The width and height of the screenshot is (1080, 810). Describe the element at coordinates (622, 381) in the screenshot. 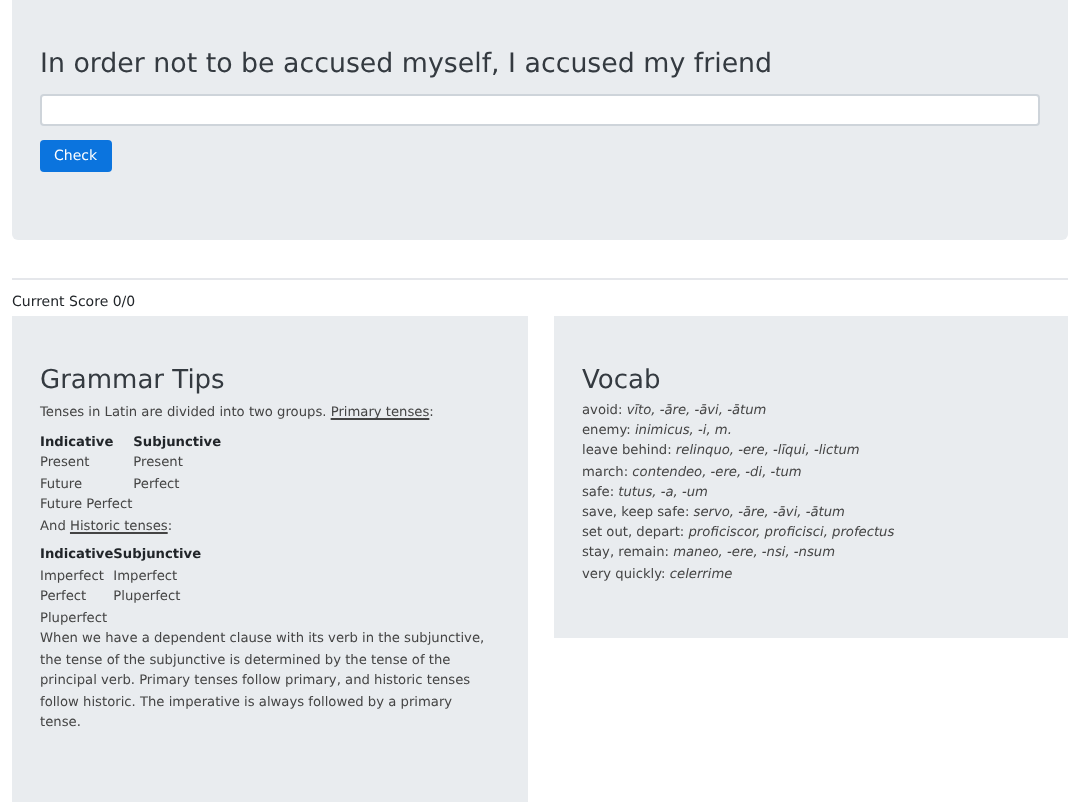

I see `card-title: Vocab` at that location.